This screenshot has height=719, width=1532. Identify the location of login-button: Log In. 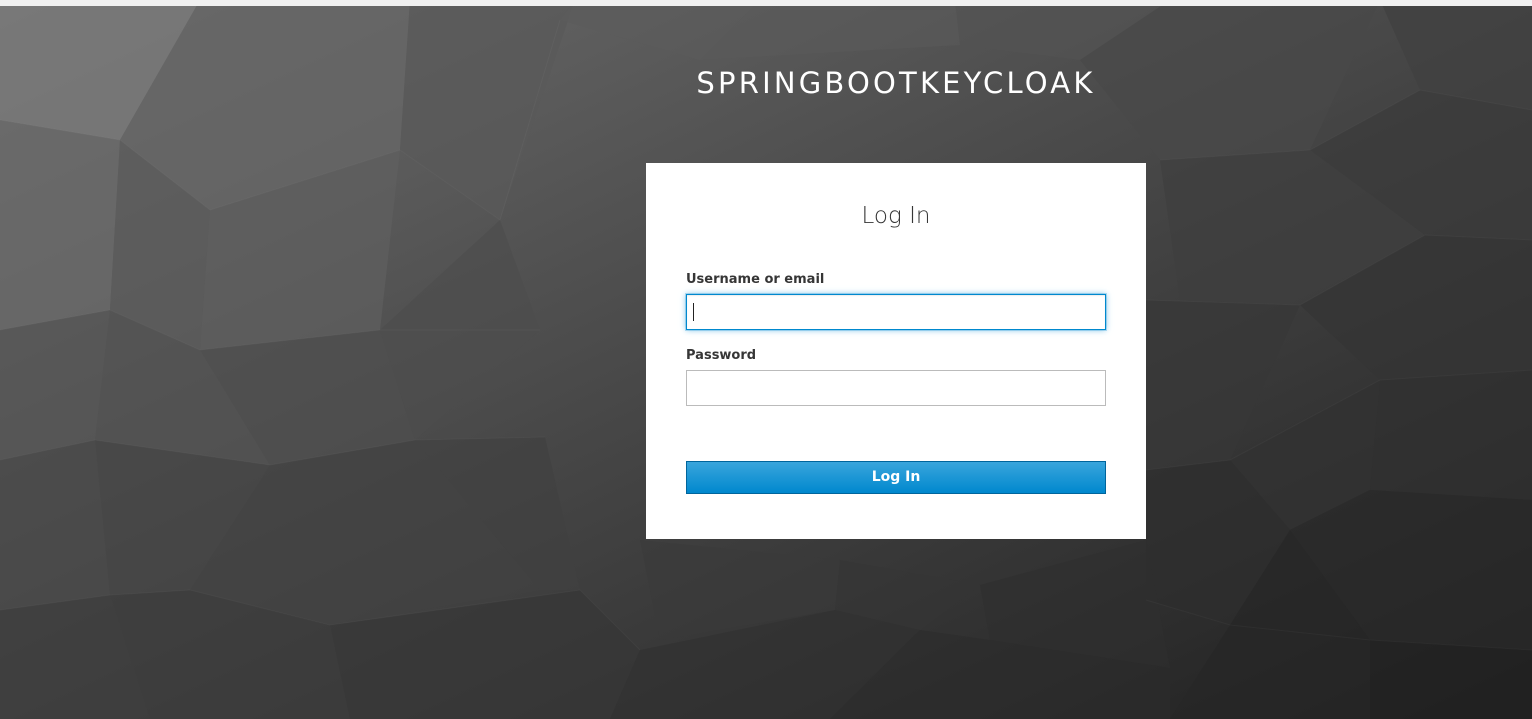
(896, 477).